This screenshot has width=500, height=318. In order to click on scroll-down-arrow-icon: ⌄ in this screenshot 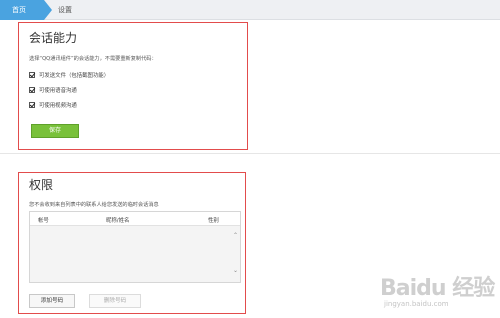, I will do `click(235, 270)`.